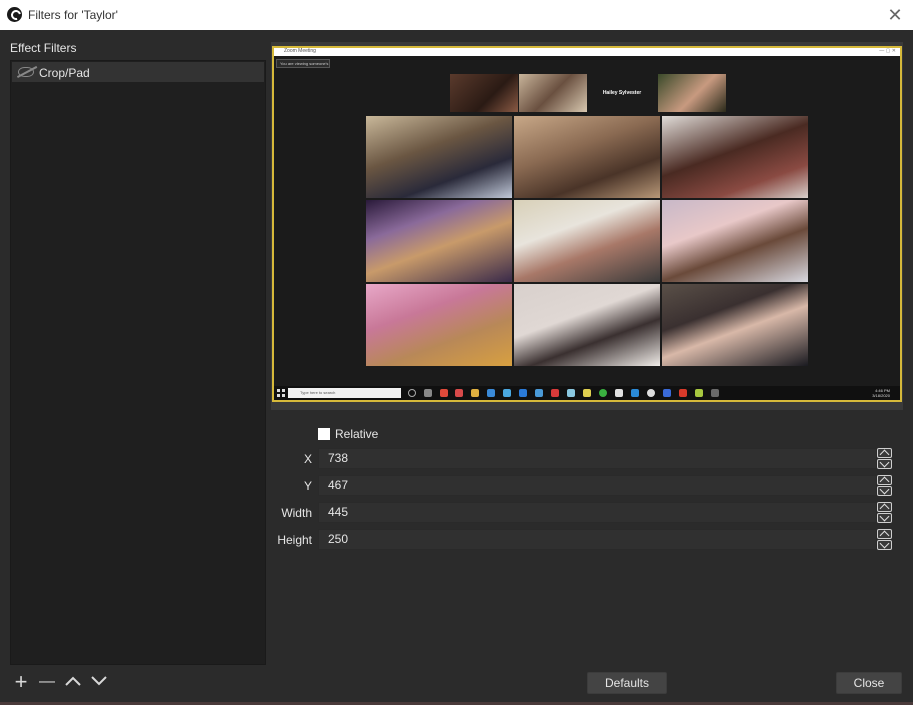  I want to click on height-spinbox, so click(885, 540).